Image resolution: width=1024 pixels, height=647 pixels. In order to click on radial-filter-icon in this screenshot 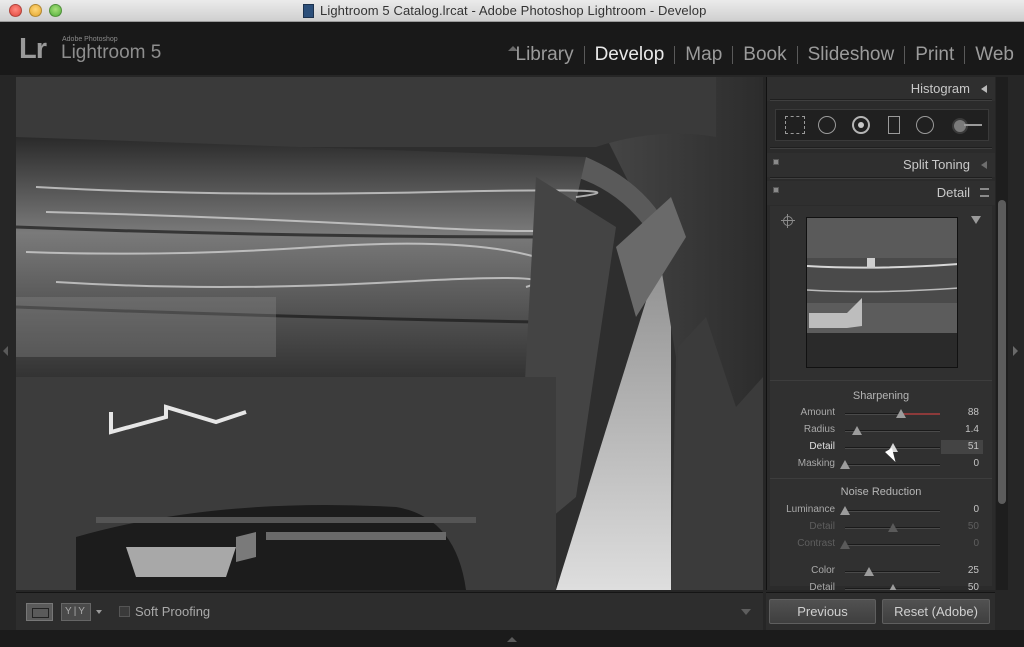, I will do `click(925, 125)`.